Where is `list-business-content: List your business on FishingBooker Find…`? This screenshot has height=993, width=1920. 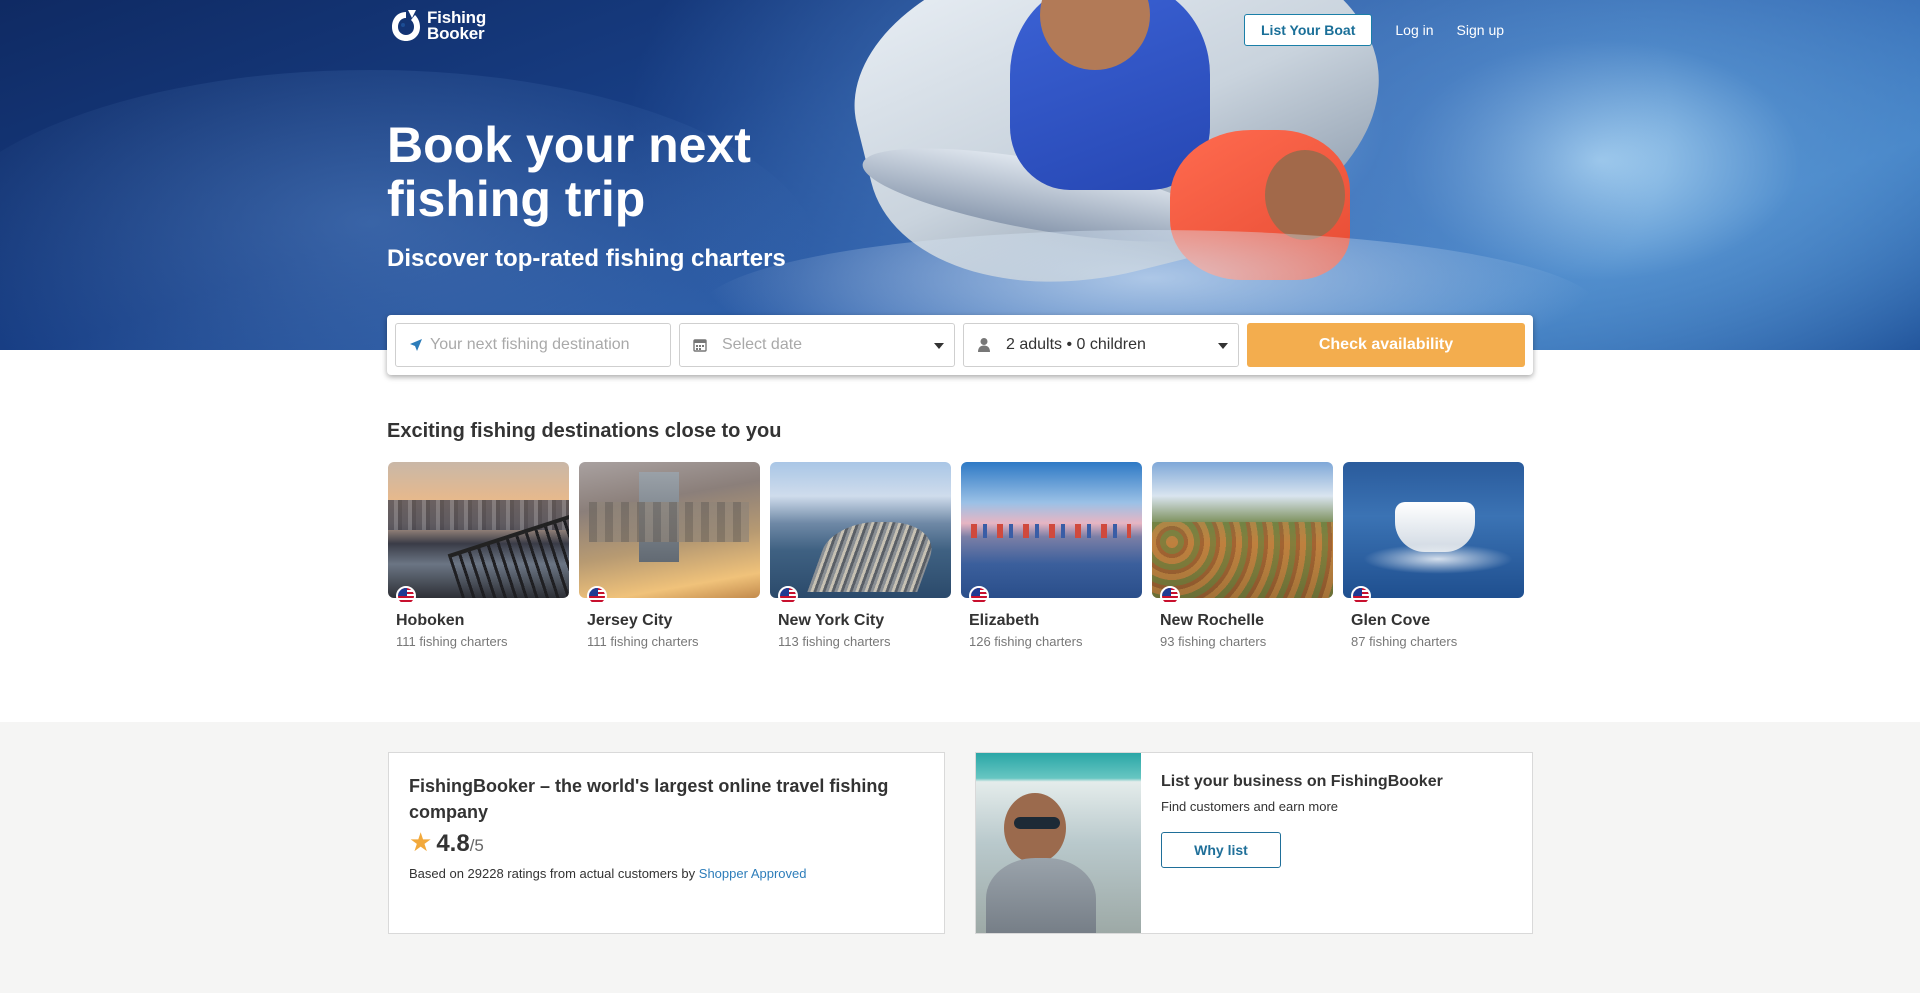 list-business-content: List your business on FishingBooker Find… is located at coordinates (1302, 843).